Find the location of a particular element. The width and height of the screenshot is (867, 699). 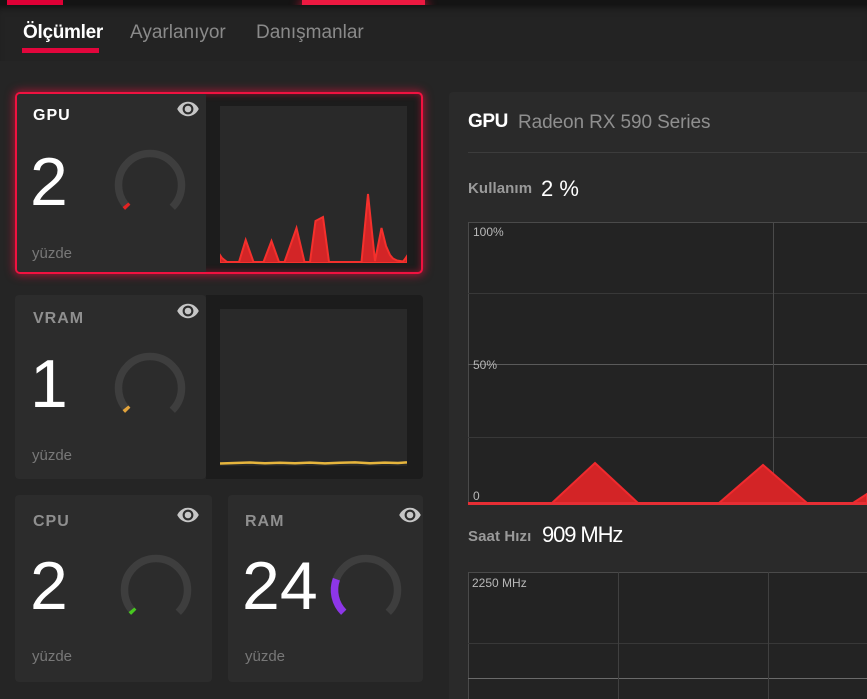

svg-text: 50% is located at coordinates (485, 365).